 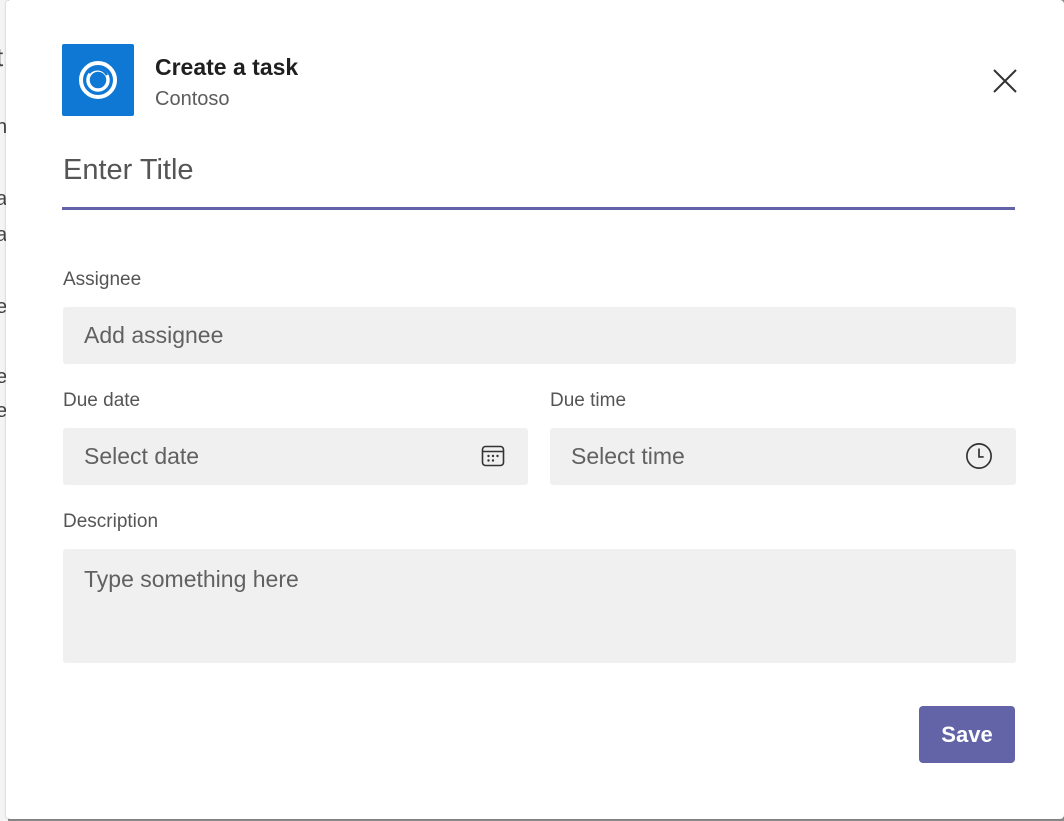 I want to click on title-input, so click(x=538, y=176).